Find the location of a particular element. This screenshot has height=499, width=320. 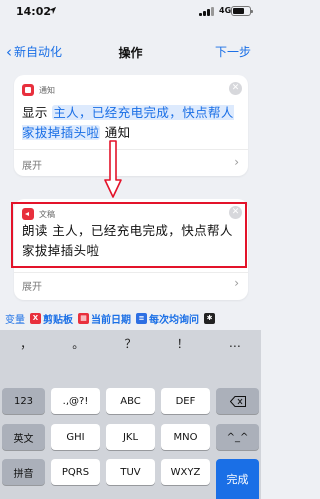

punctuation-key: ， is located at coordinates (26, 343).